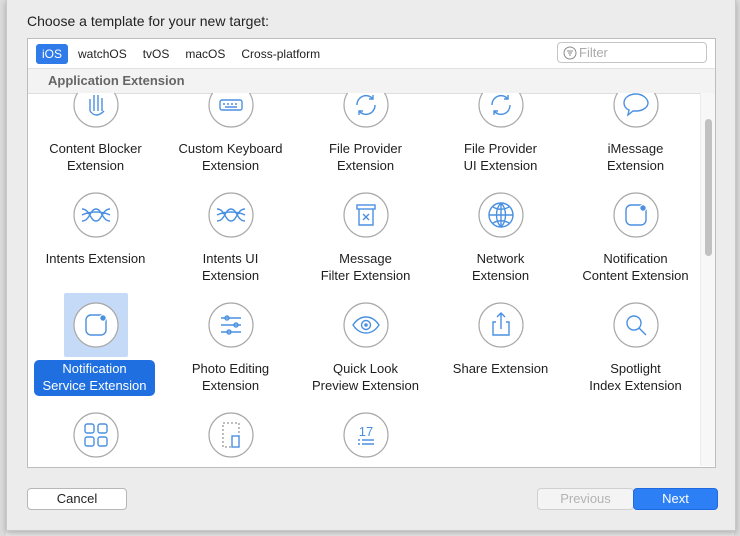 The image size is (740, 536). I want to click on sliders-icon, so click(231, 325).